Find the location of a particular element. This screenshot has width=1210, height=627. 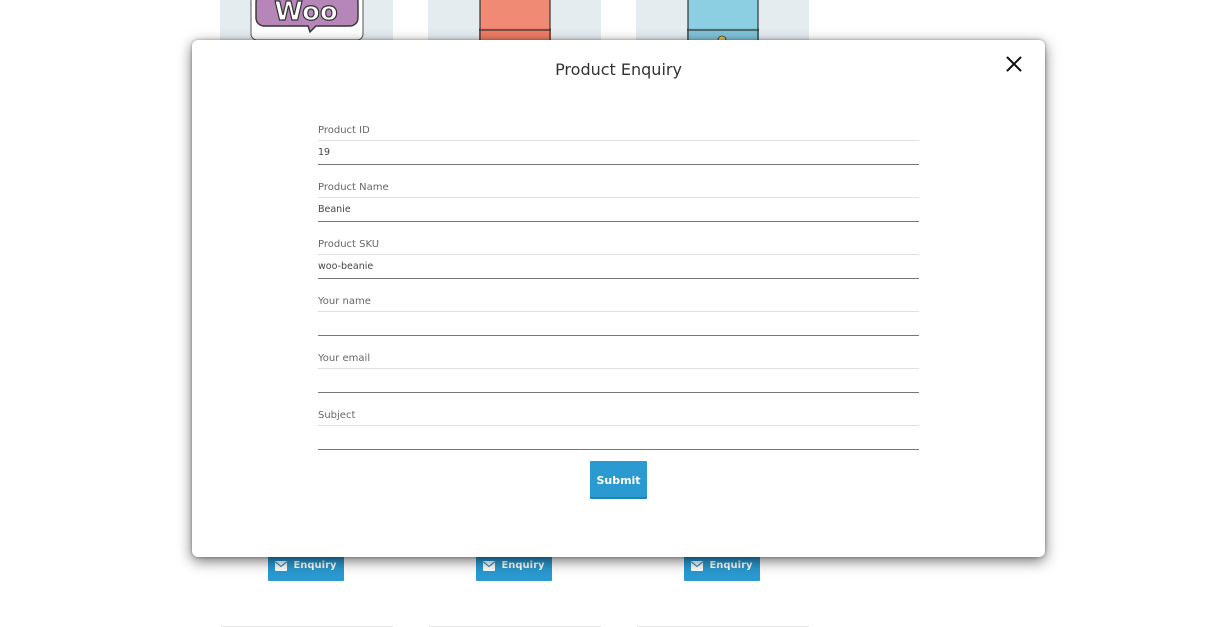

subject-label: Subject is located at coordinates (337, 415).